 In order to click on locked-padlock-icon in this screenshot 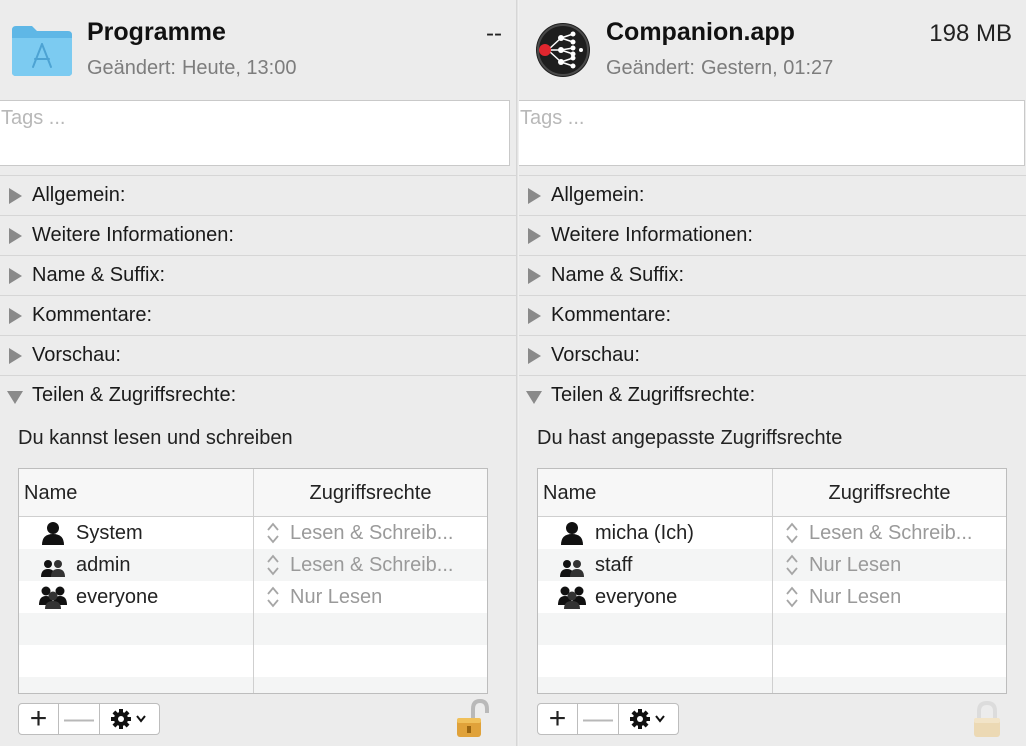, I will do `click(987, 719)`.